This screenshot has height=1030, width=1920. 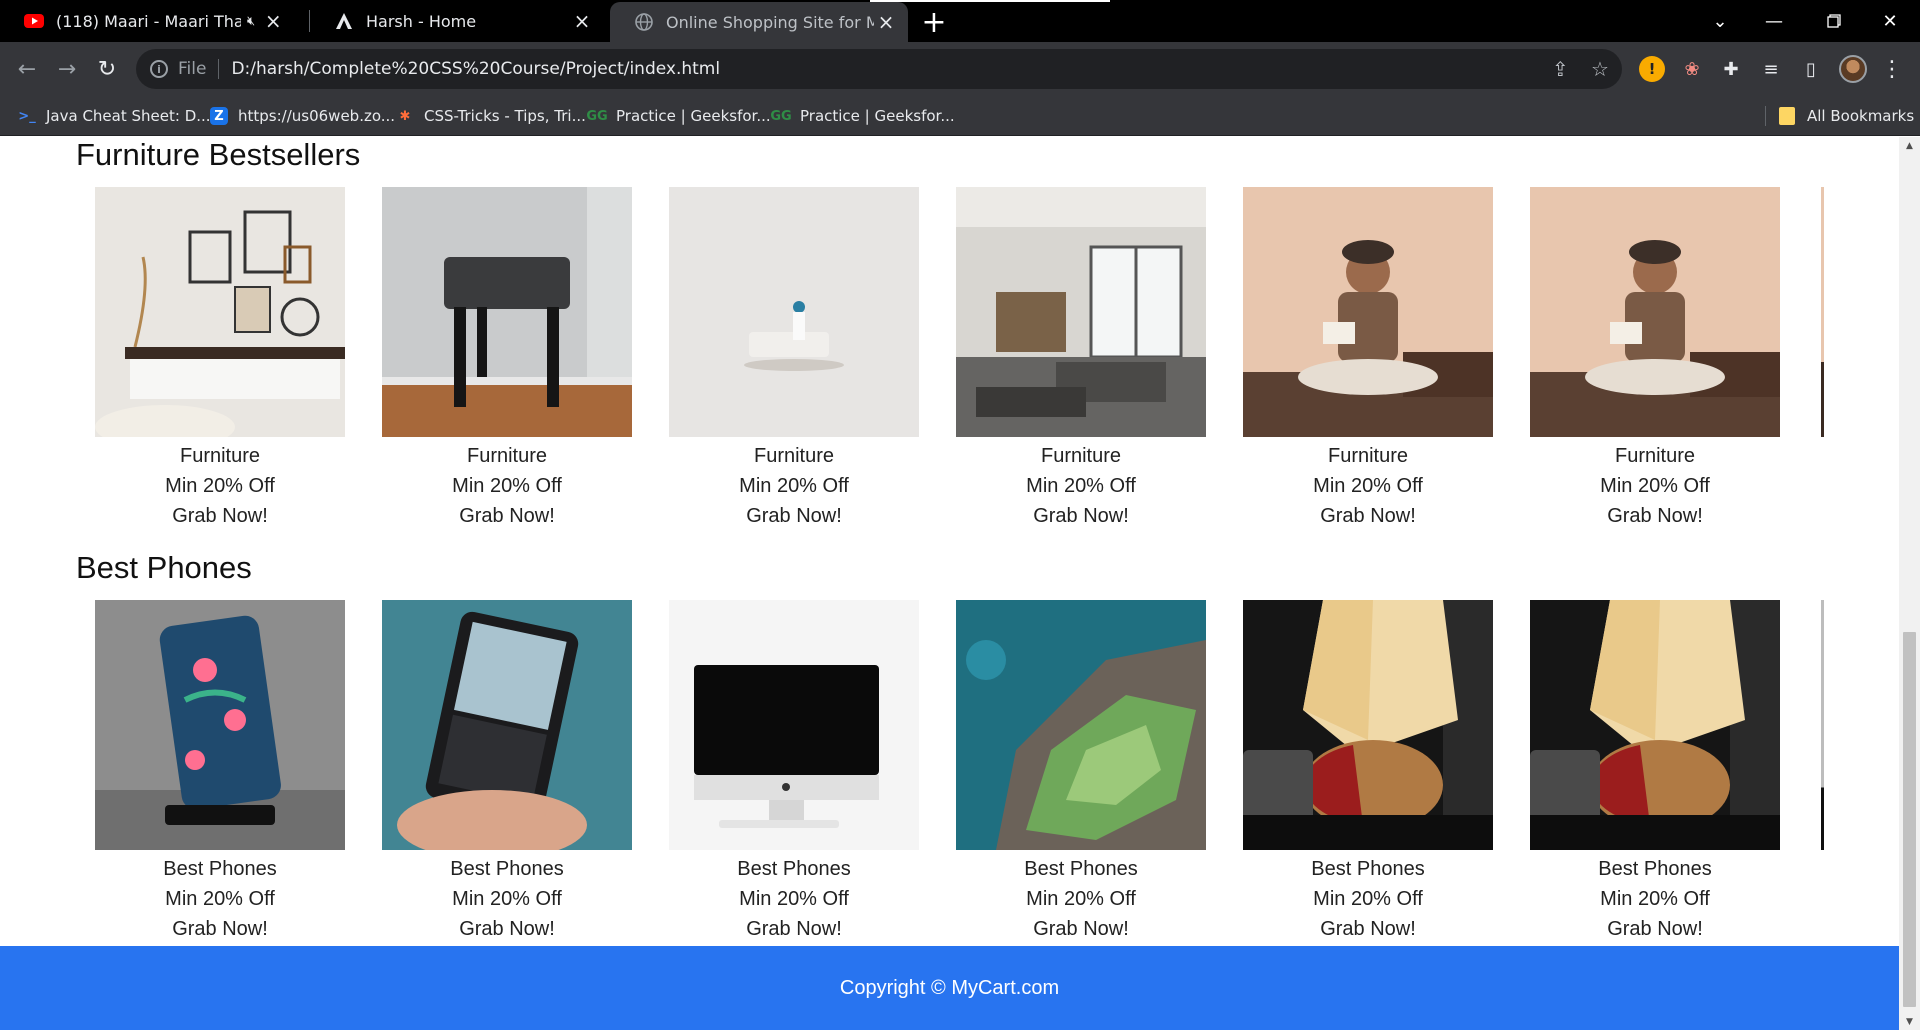 I want to click on menu-kebab-icon: ⋮, so click(x=1892, y=69).